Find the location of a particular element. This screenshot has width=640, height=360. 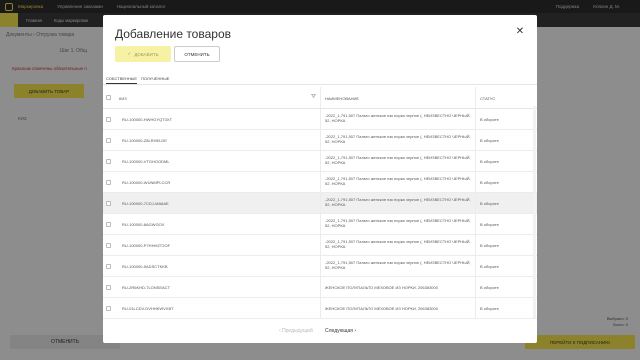

tab-received: ПОЛУЧЕННЫЕ is located at coordinates (155, 78).